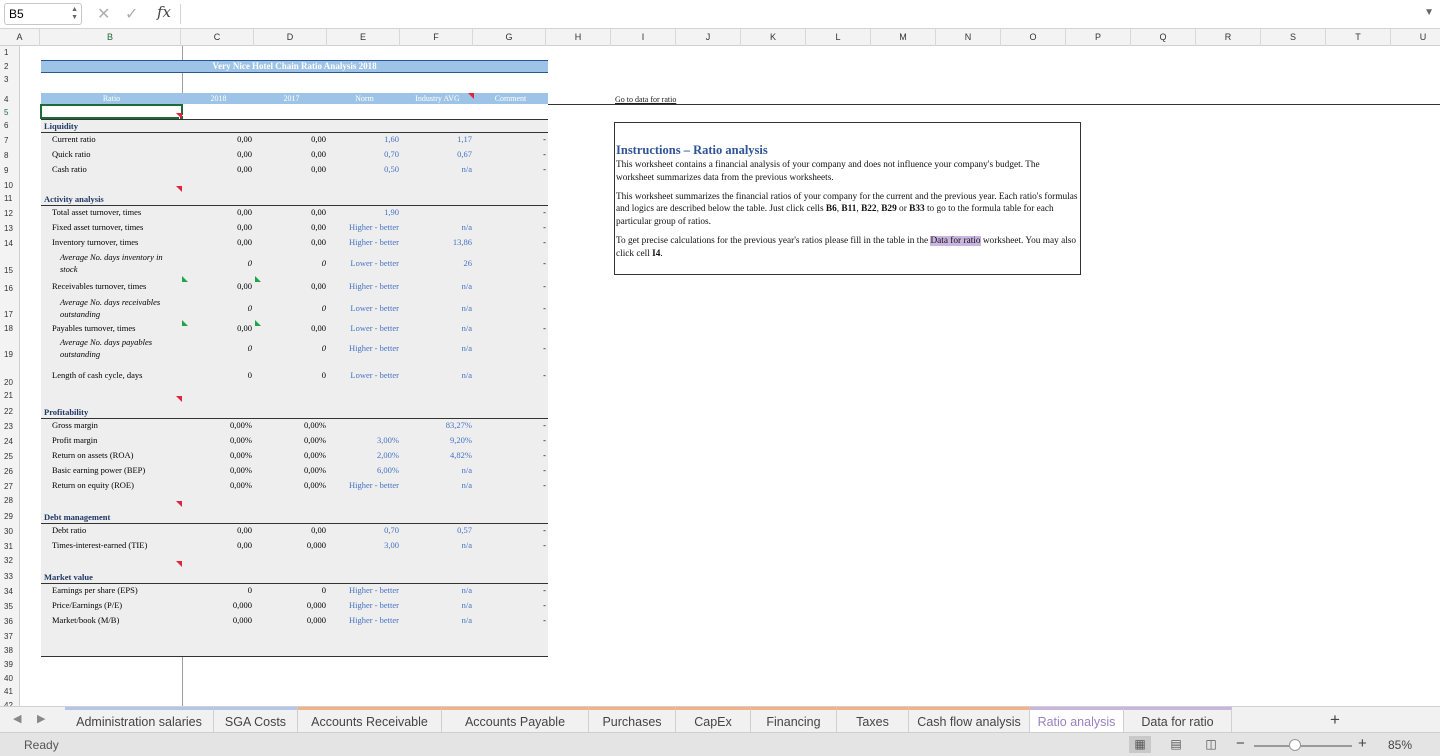 This screenshot has height=756, width=1440. Describe the element at coordinates (9, 678) in the screenshot. I see `row-header-40: 40` at that location.